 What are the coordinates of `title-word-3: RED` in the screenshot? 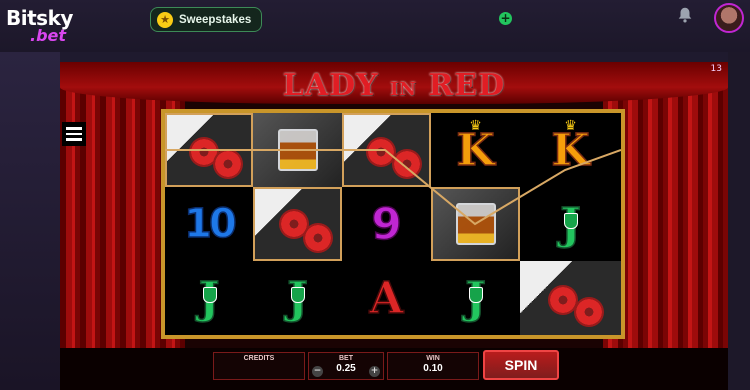 It's located at (467, 85).